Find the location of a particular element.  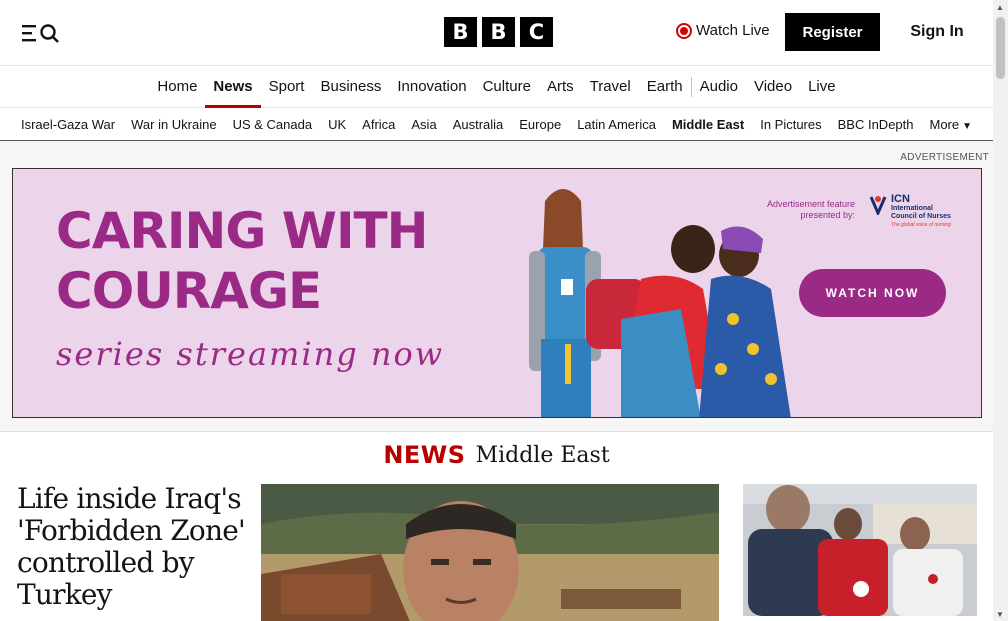

nav-item-home: Home is located at coordinates (177, 86).